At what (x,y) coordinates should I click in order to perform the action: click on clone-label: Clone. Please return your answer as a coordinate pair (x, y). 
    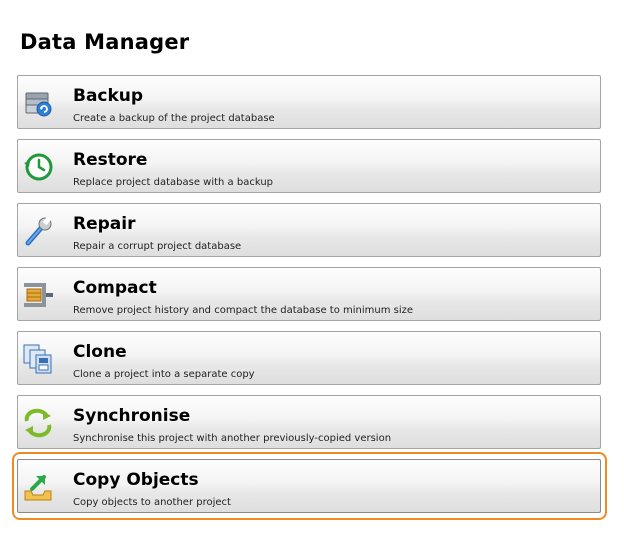
    Looking at the image, I should click on (100, 352).